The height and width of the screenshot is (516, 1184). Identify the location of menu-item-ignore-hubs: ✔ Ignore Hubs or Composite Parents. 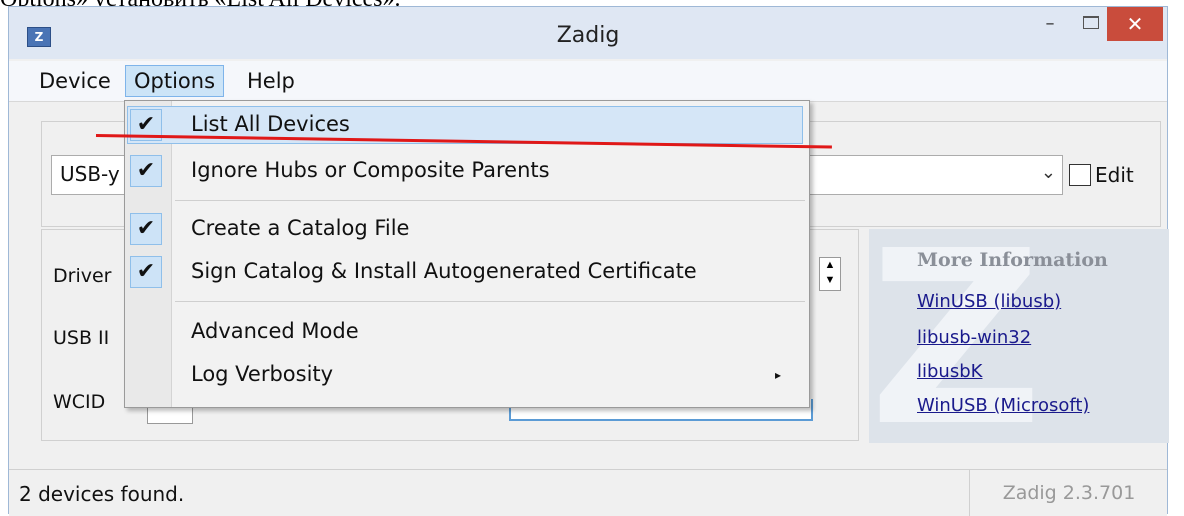
(467, 171).